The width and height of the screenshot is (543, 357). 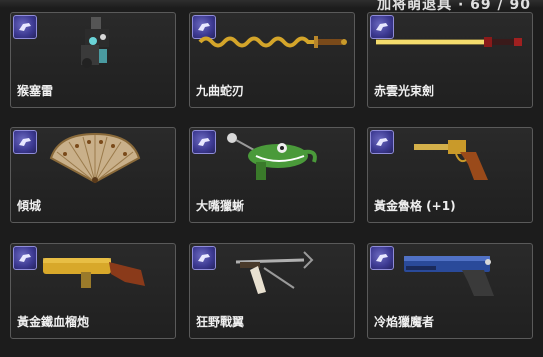 I want to click on weapon-card-3: 傾城, so click(x=93, y=175).